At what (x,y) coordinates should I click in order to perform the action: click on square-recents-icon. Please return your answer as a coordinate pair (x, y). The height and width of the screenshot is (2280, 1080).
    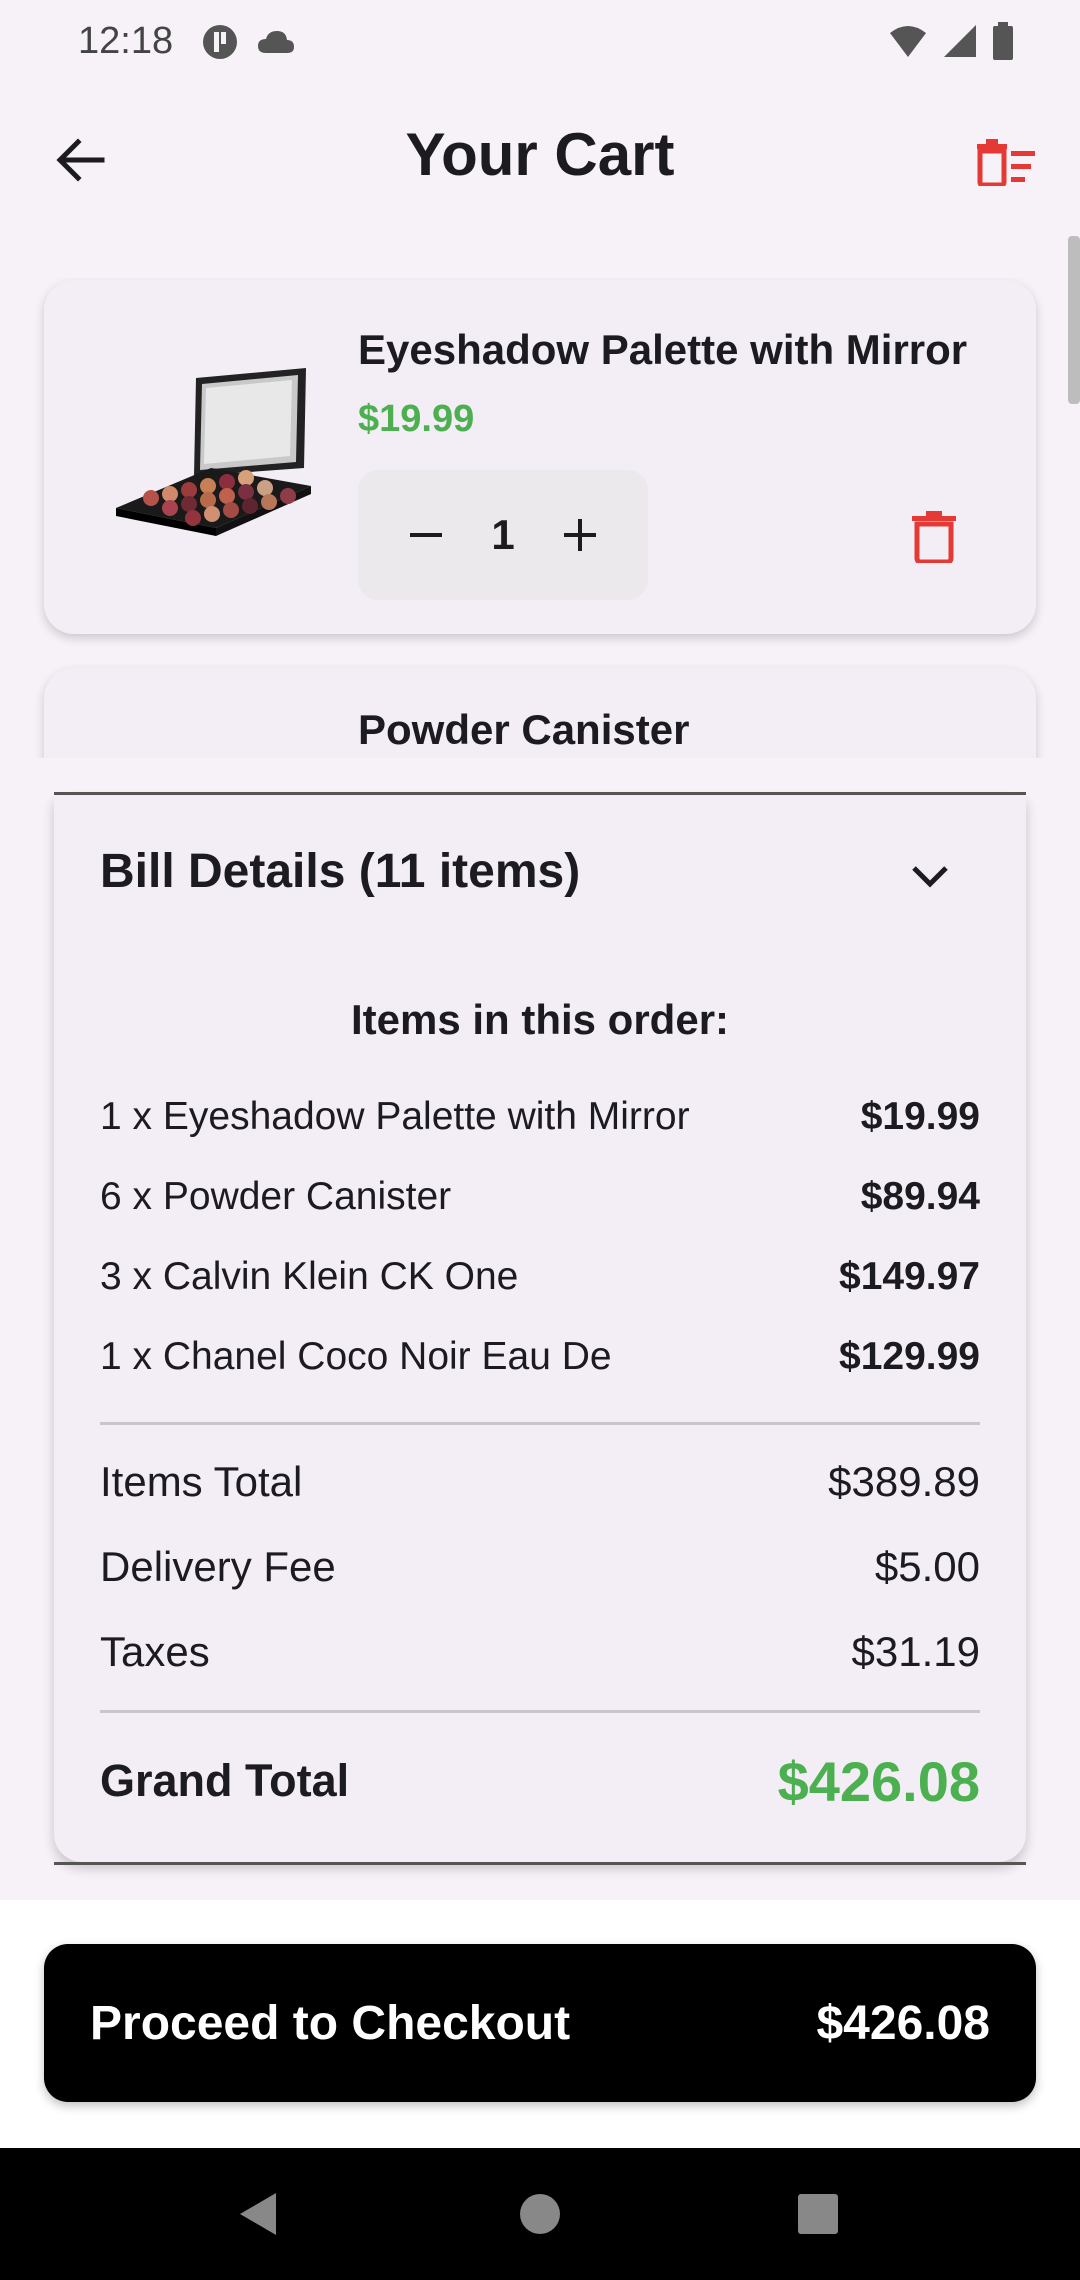
    Looking at the image, I should click on (818, 2214).